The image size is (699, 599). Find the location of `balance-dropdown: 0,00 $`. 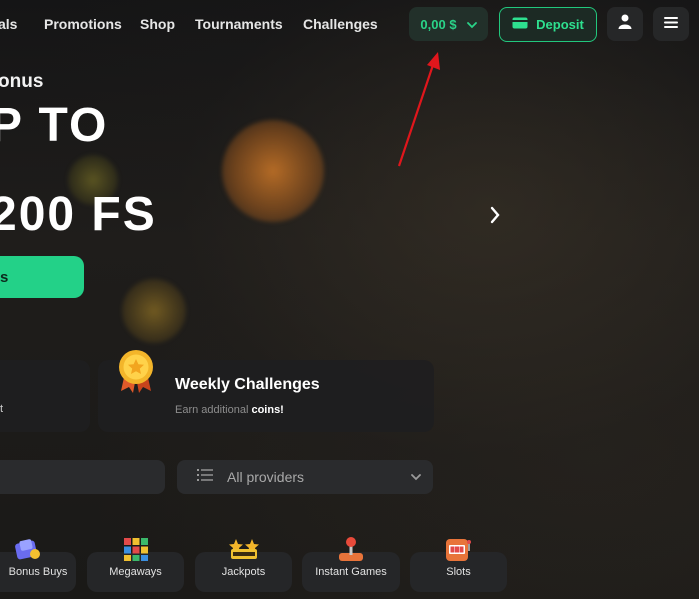

balance-dropdown: 0,00 $ is located at coordinates (448, 24).